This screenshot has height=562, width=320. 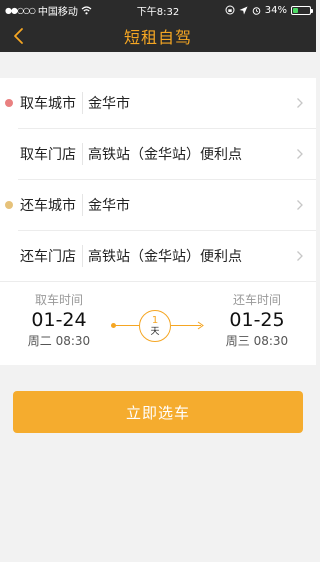 I want to click on return-date: 01-25, so click(x=257, y=320).